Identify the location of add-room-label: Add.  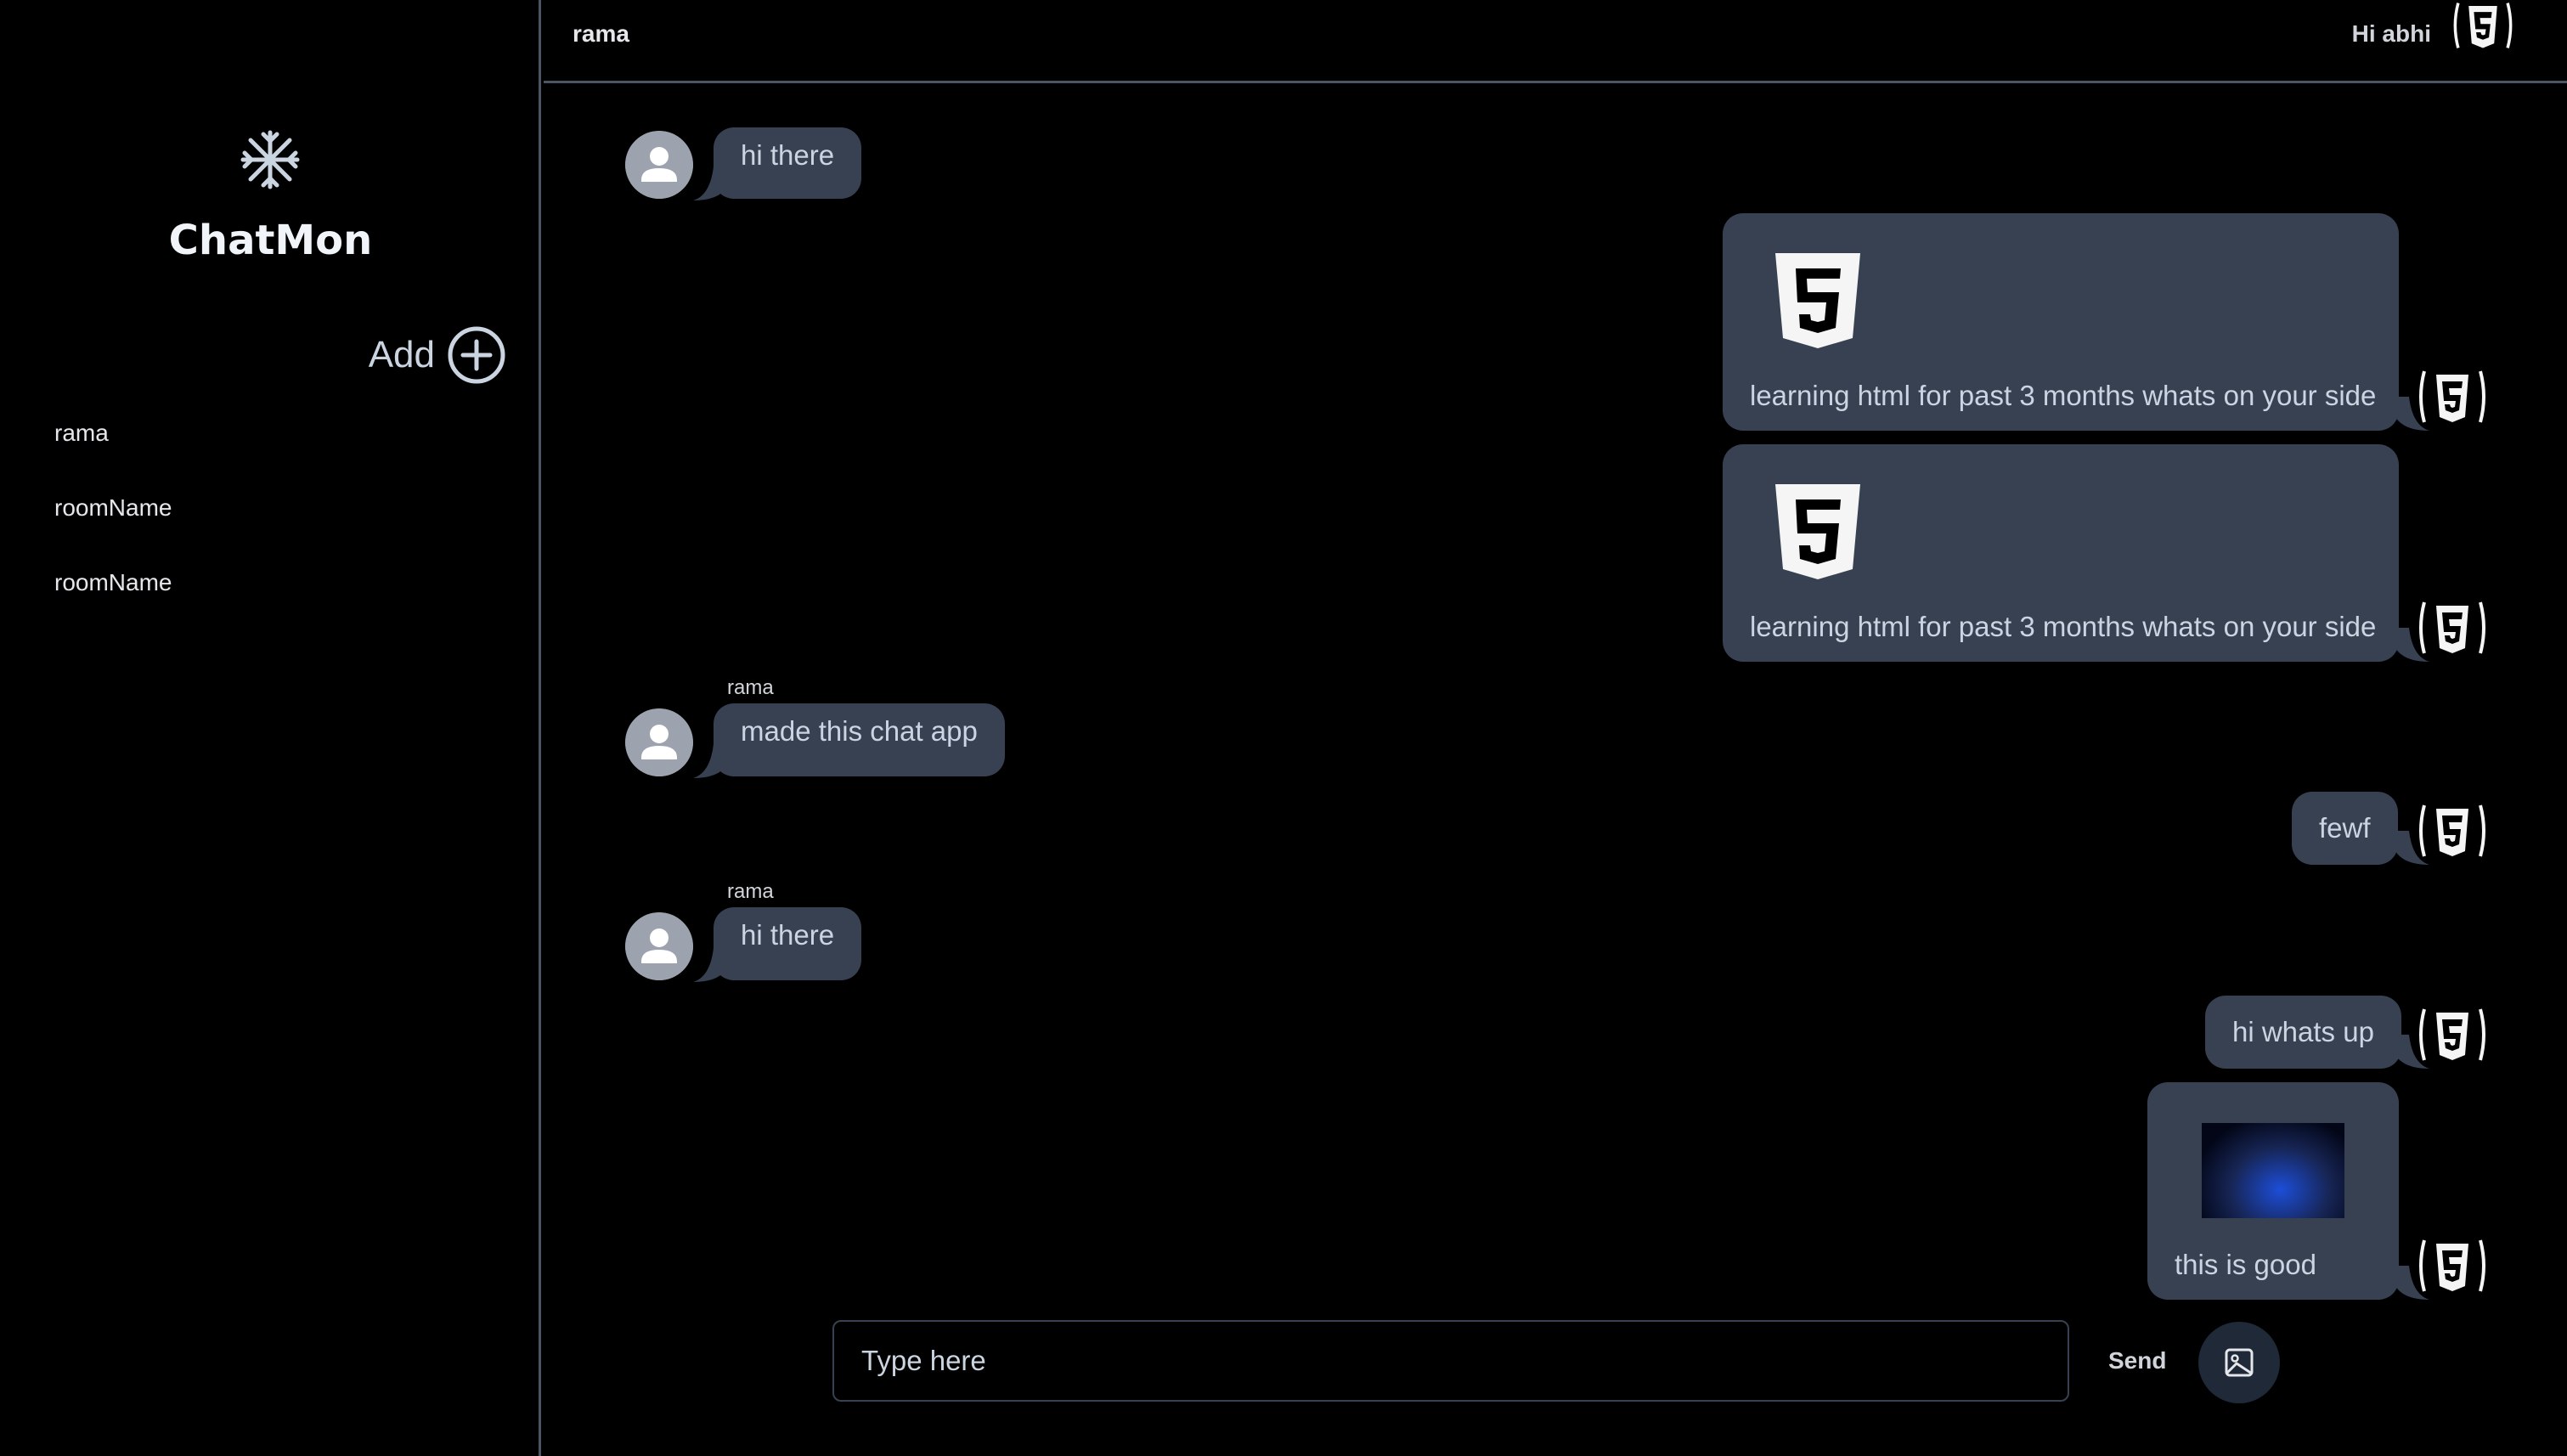
(401, 354).